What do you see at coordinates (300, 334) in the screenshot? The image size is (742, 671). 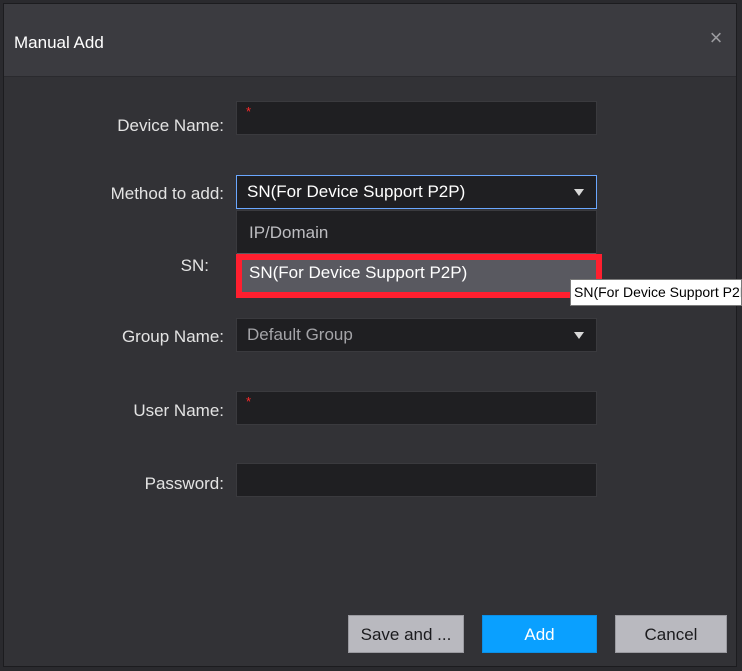 I see `group-selected-value: Default Group` at bounding box center [300, 334].